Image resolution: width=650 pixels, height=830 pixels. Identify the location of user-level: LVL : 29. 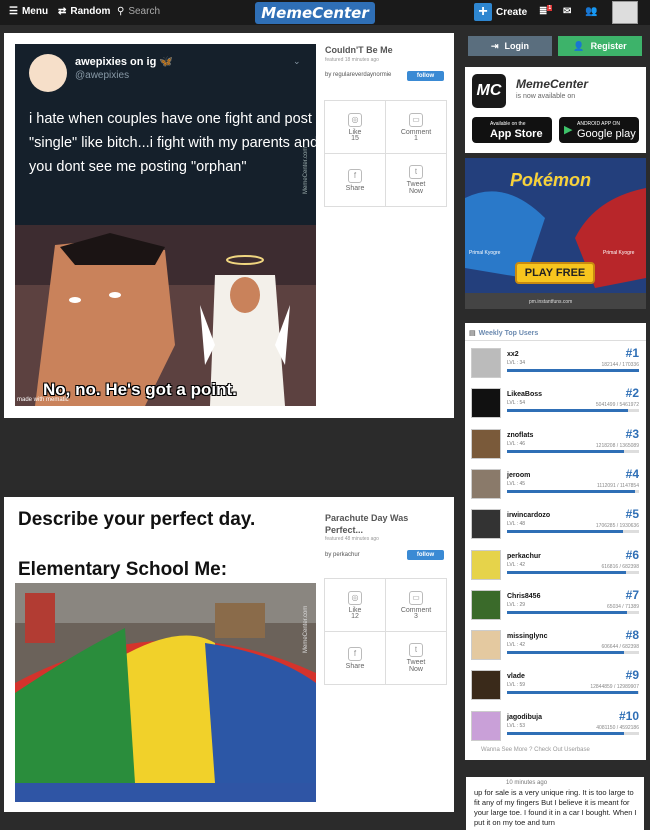
(516, 604).